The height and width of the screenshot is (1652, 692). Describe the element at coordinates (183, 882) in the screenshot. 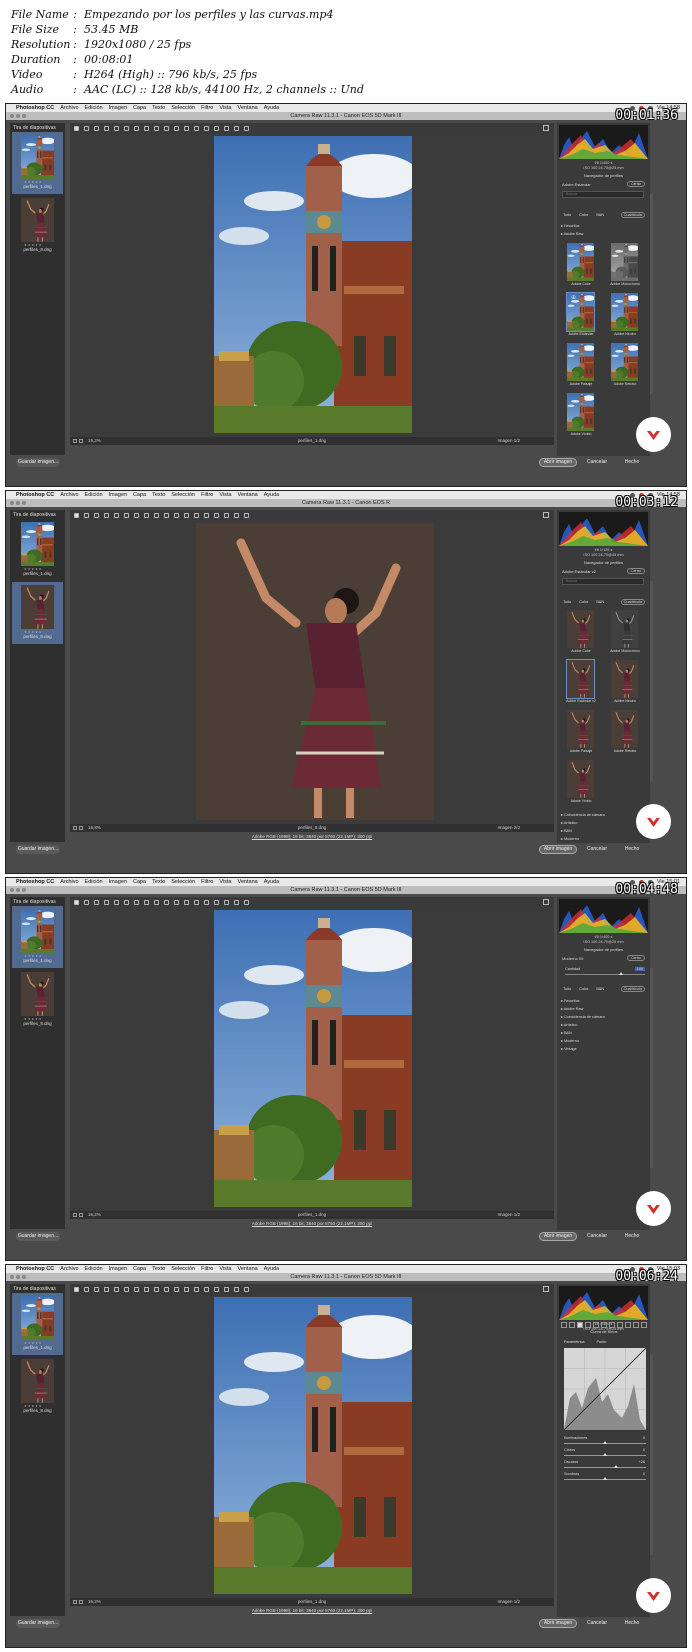

I see `menu-item: Selección` at that location.